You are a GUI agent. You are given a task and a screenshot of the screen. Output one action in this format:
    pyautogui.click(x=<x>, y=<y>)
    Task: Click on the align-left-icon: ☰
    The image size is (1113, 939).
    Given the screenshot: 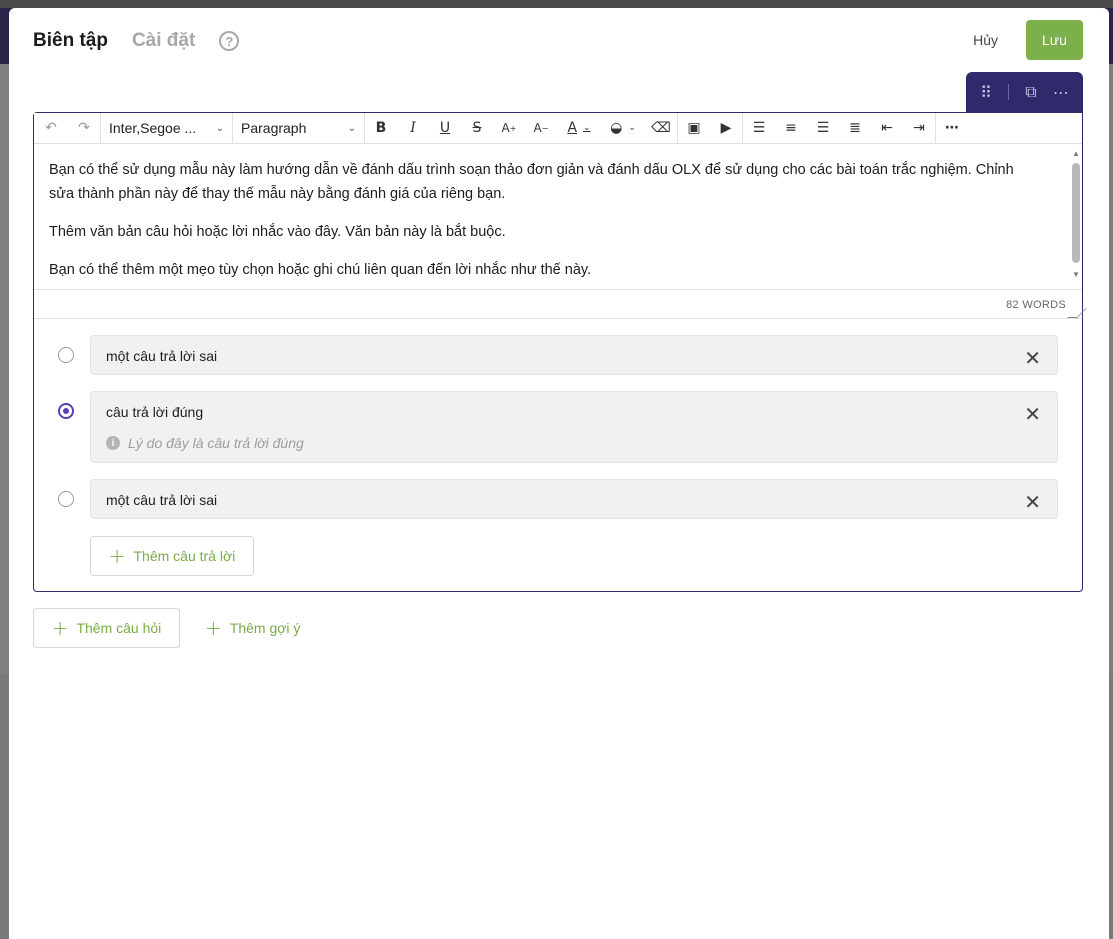 What is the action you would take?
    pyautogui.click(x=759, y=128)
    